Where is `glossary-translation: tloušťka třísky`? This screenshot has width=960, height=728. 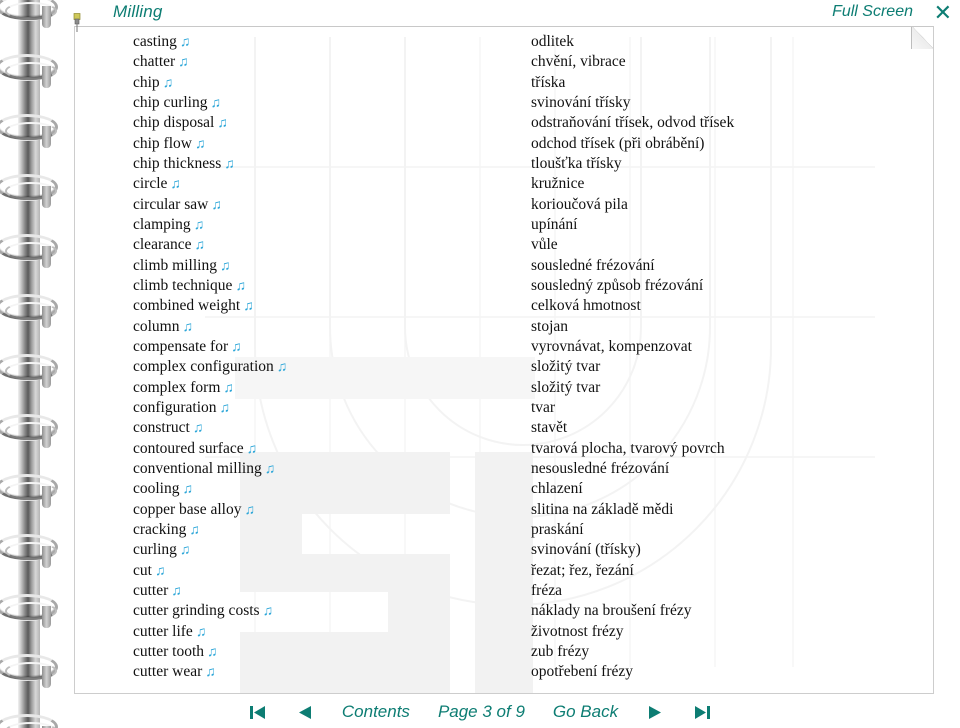 glossary-translation: tloušťka třísky is located at coordinates (576, 163).